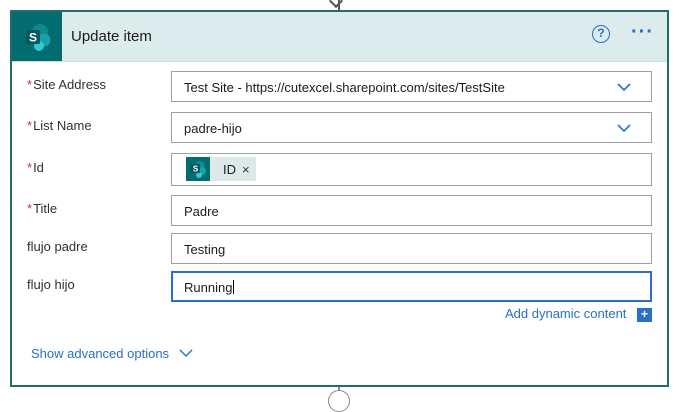 The image size is (679, 412). I want to click on show-advanced-options-link: Show advanced options, so click(100, 353).